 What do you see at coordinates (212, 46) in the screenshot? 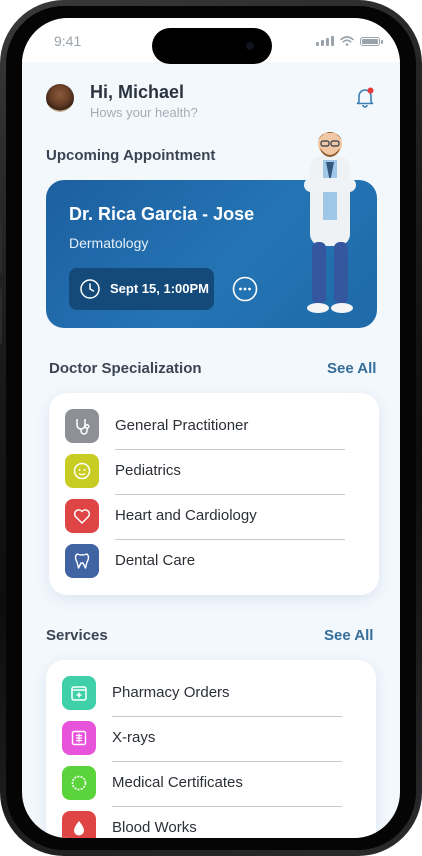
I see `dynamic-island` at bounding box center [212, 46].